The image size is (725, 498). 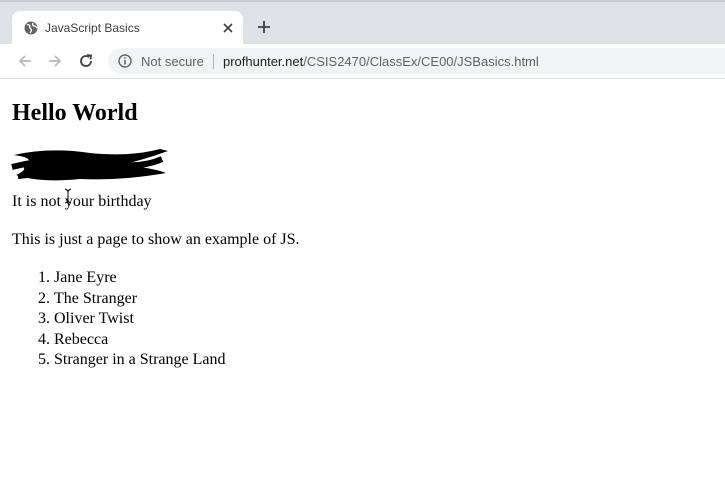 I want to click on list-item: Stranger in a Strange Land, so click(x=140, y=360).